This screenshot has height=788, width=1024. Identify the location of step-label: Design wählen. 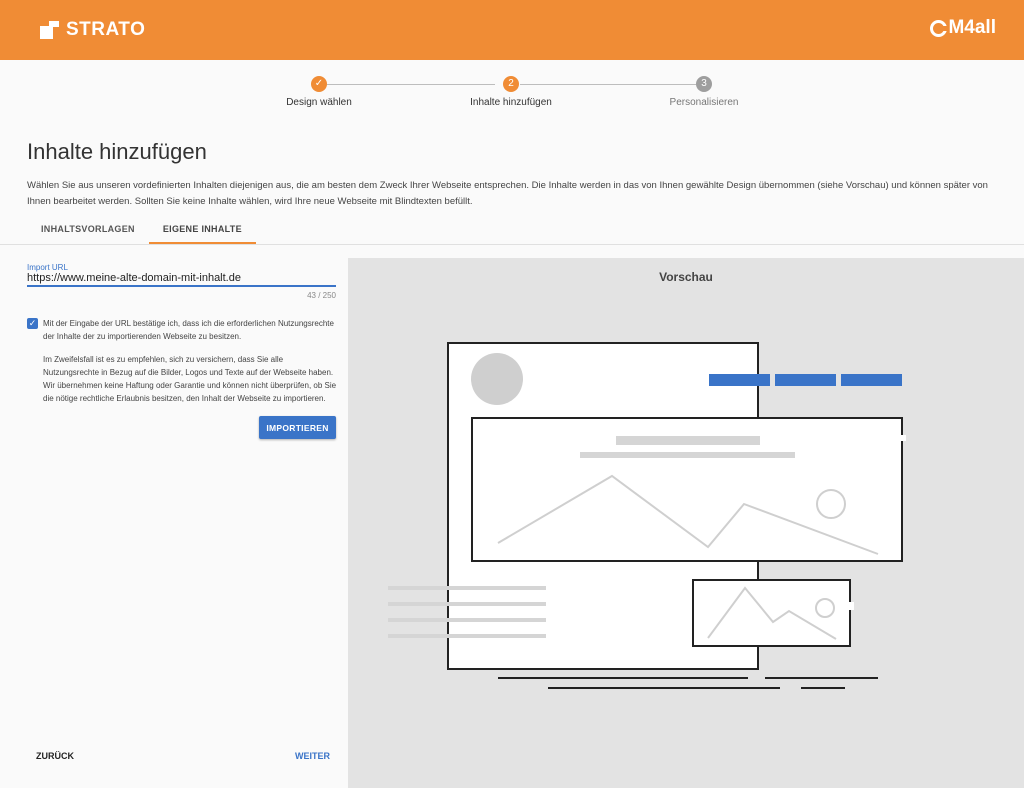
(319, 102).